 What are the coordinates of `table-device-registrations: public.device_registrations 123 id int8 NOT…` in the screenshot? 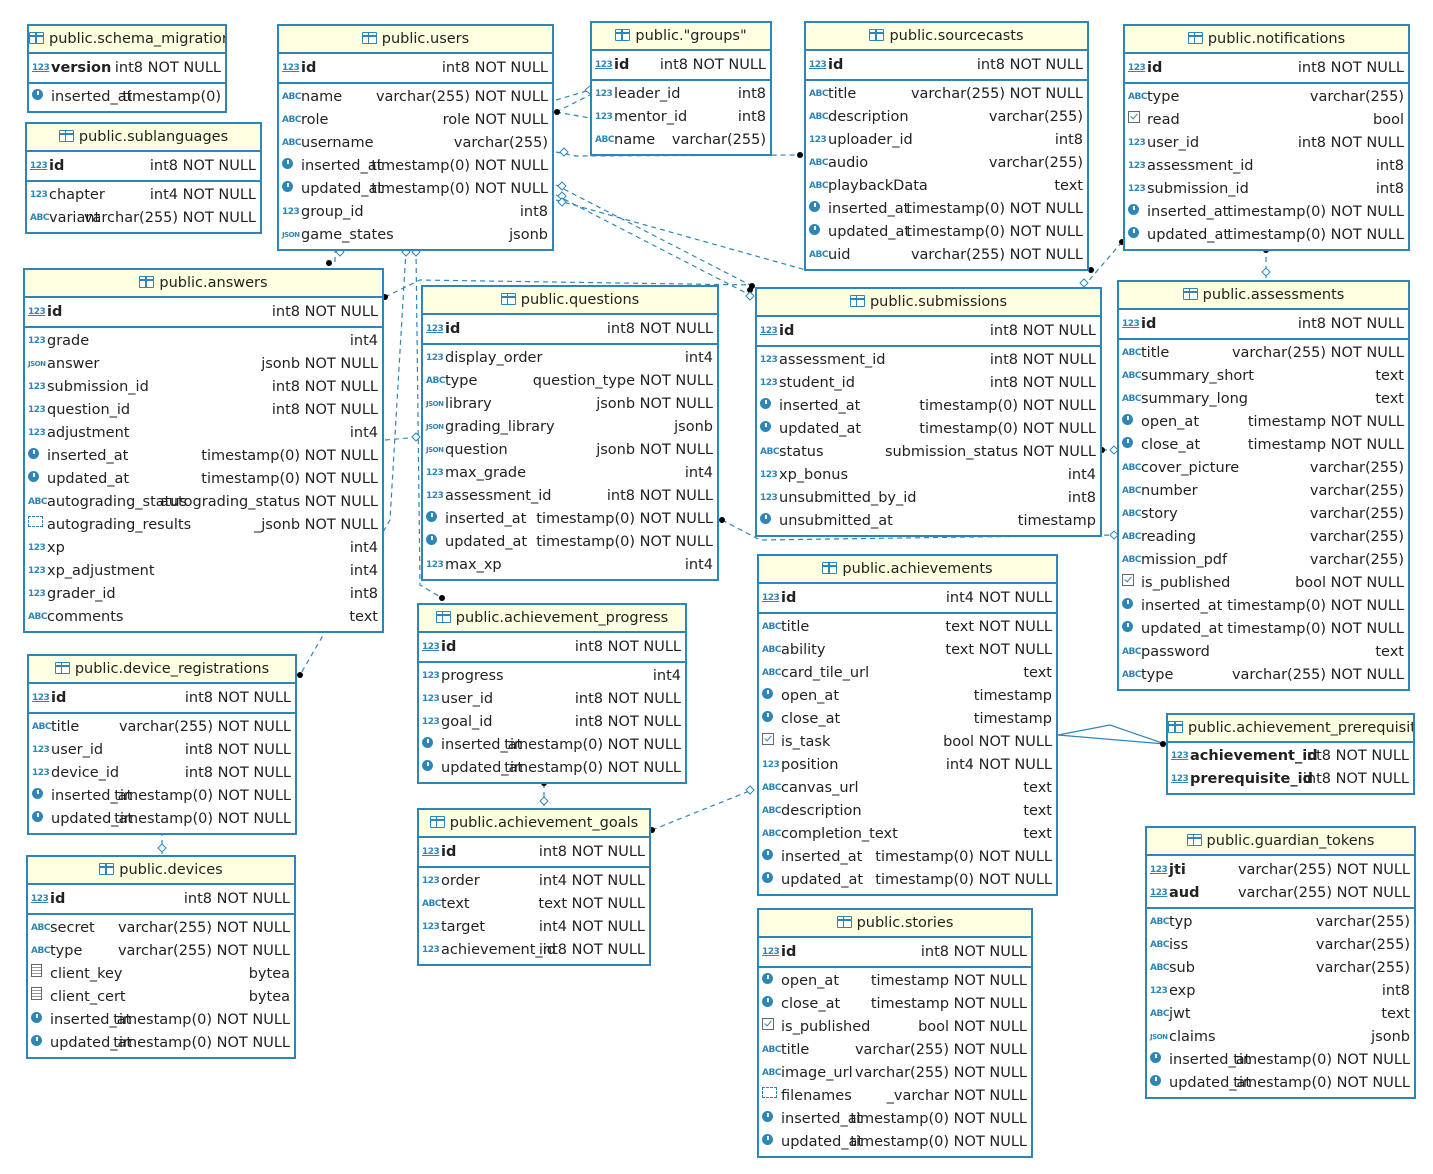 It's located at (162, 744).